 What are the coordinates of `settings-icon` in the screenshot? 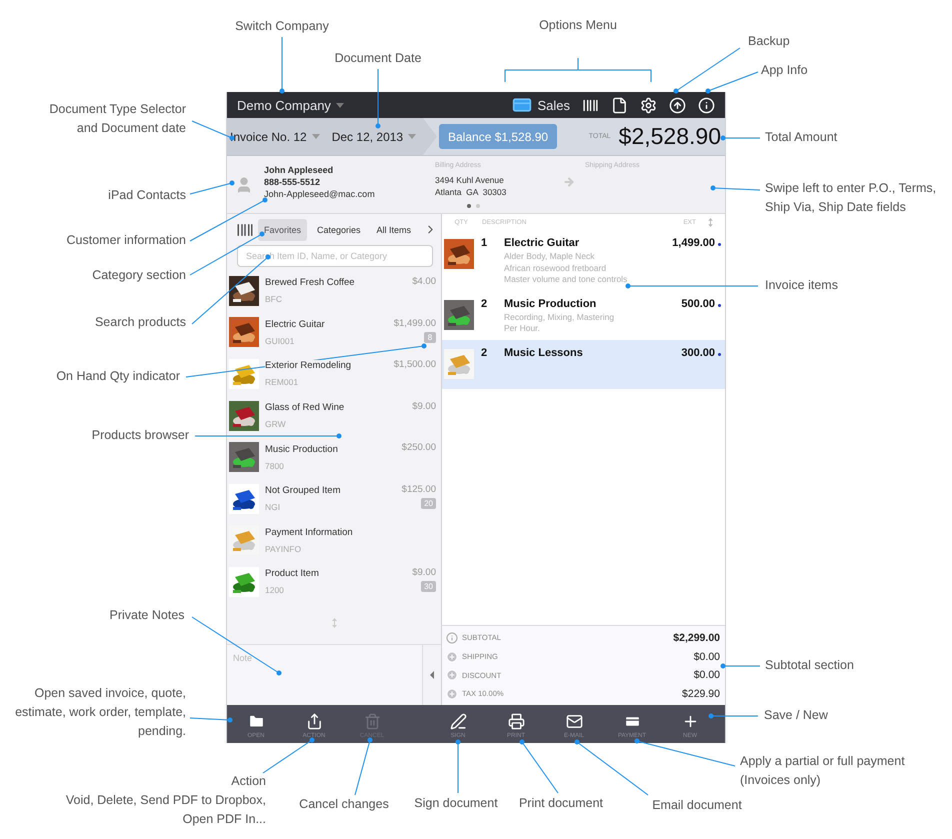 It's located at (648, 105).